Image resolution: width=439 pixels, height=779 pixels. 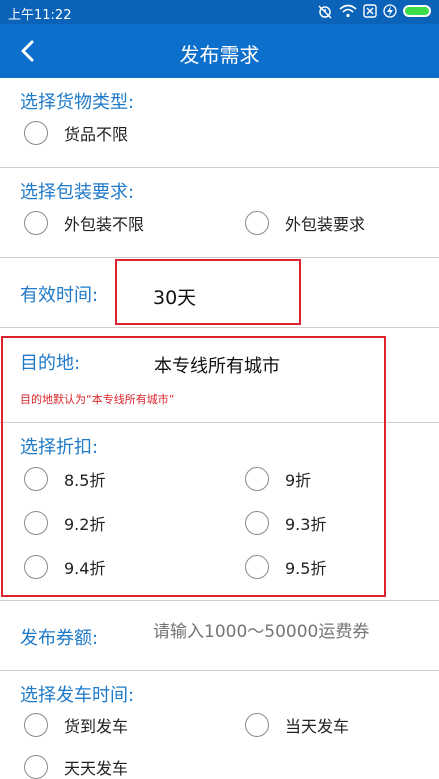 What do you see at coordinates (77, 192) in the screenshot?
I see `packaging-label: 选择包装要求:` at bounding box center [77, 192].